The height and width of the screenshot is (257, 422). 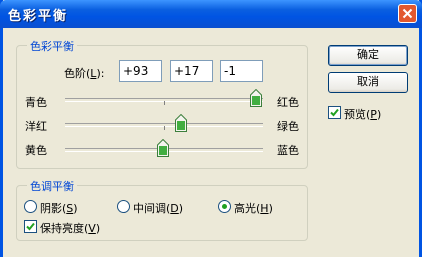 I want to click on cancel-button: 取消, so click(x=368, y=82).